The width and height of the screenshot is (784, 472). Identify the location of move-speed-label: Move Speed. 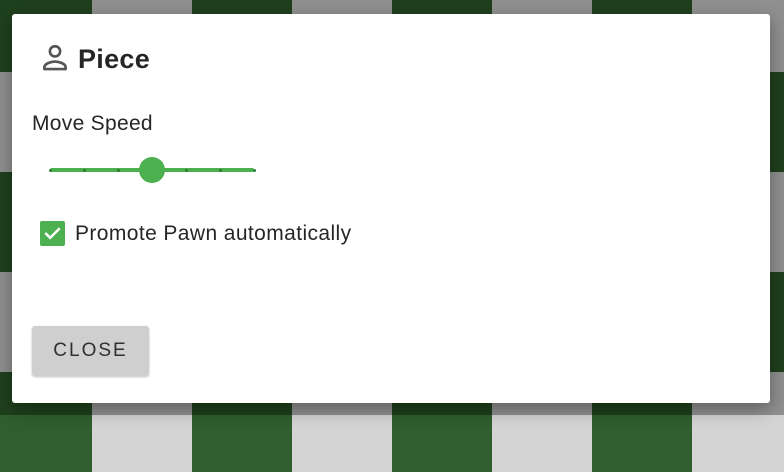
(92, 123).